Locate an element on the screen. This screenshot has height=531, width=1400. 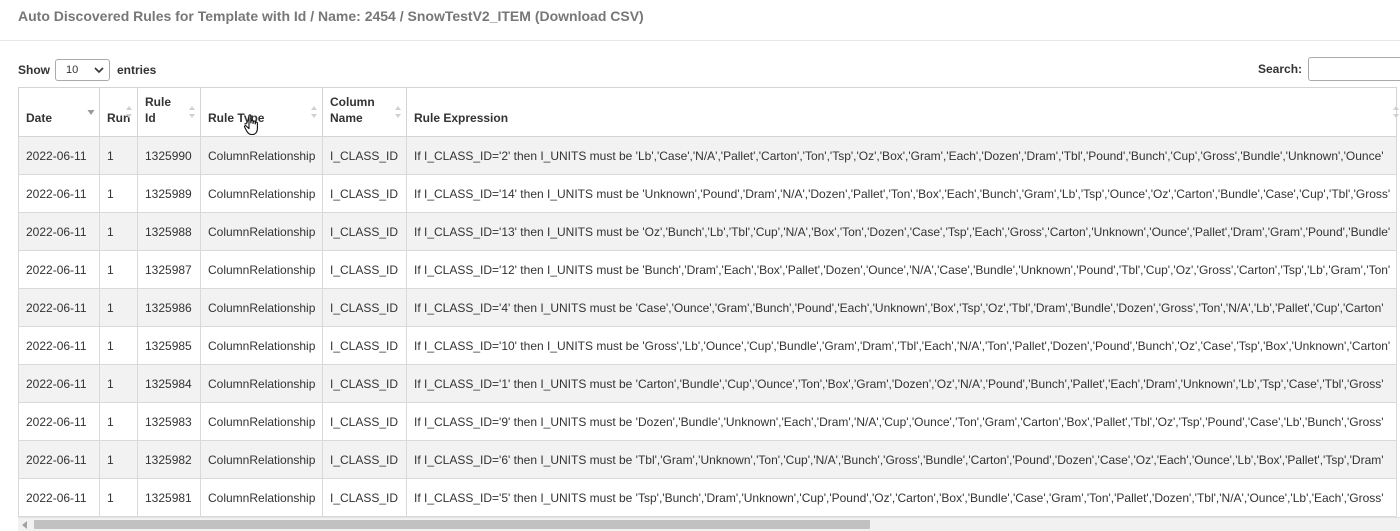
search-input is located at coordinates (1354, 69).